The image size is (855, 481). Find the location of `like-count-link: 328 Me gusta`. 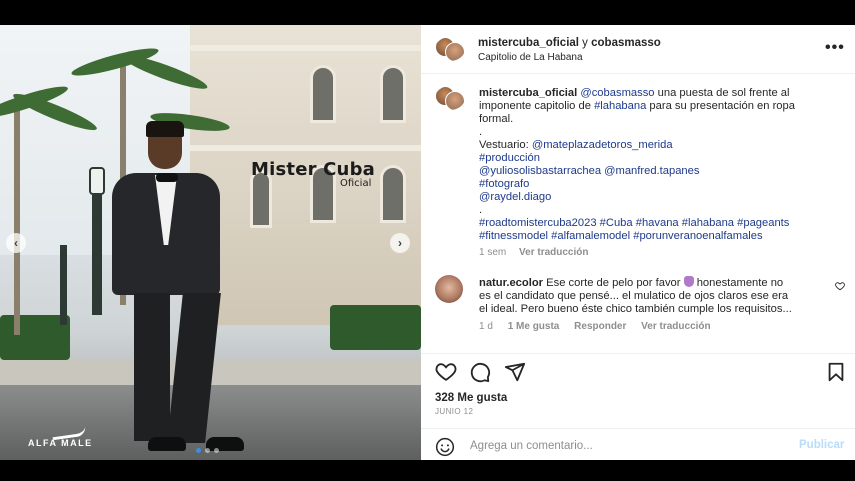

like-count-link: 328 Me gusta is located at coordinates (471, 398).